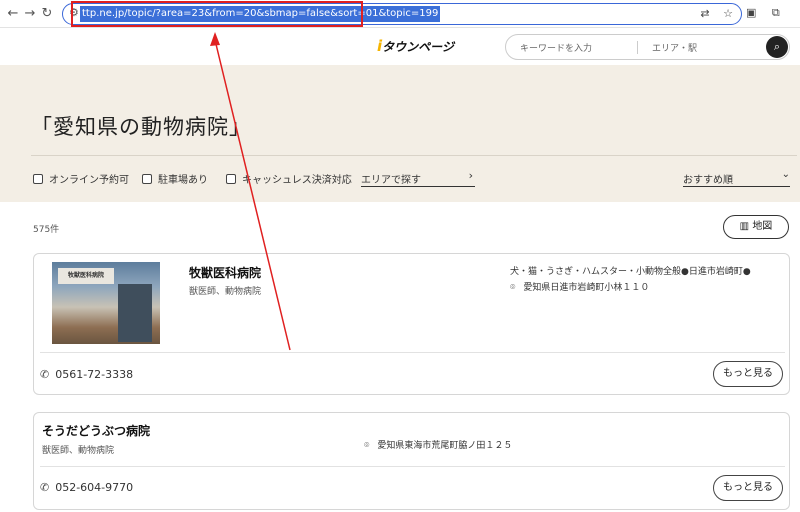 The width and height of the screenshot is (800, 512). What do you see at coordinates (445, 446) in the screenshot?
I see `address-text: 愛知県東海市荒尾町脇ノ田１２５` at bounding box center [445, 446].